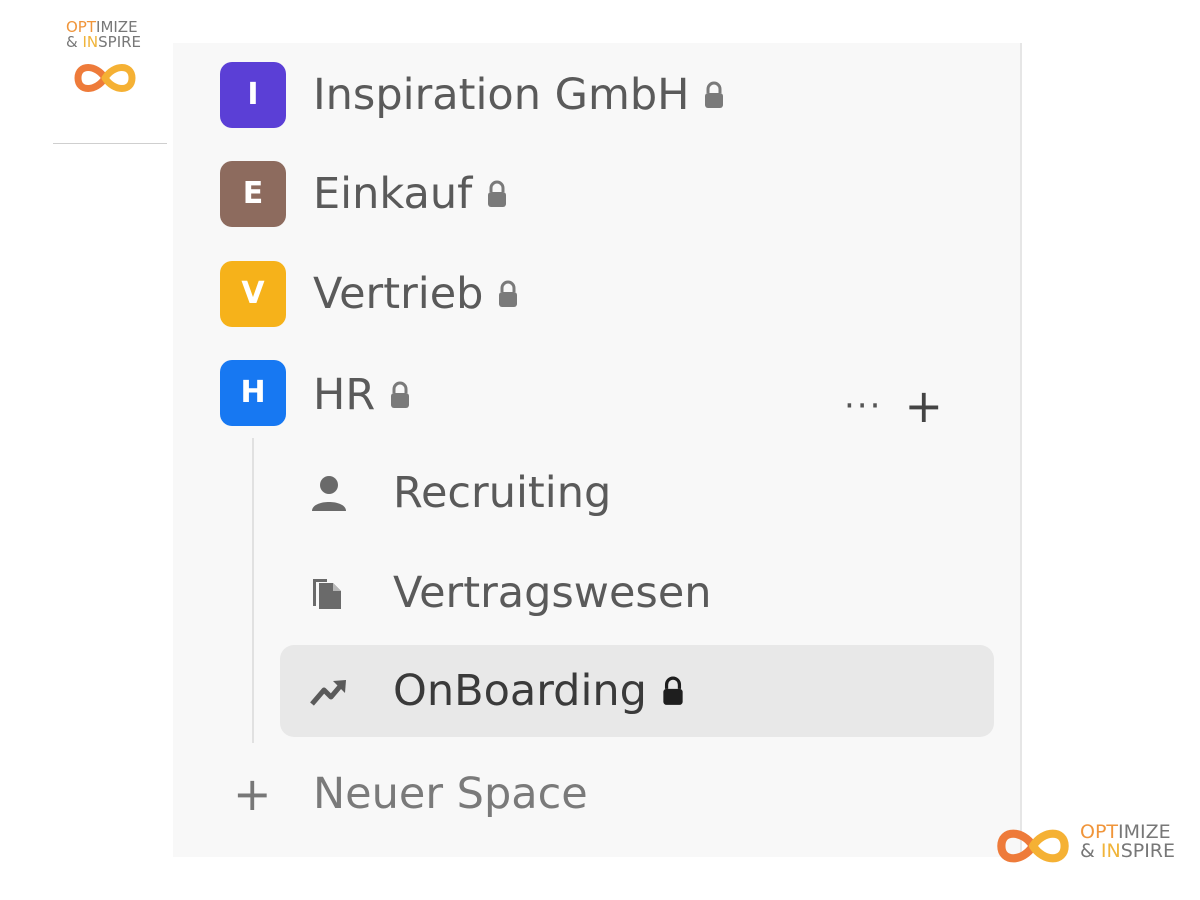  What do you see at coordinates (863, 406) in the screenshot?
I see `more-options-button: ···` at bounding box center [863, 406].